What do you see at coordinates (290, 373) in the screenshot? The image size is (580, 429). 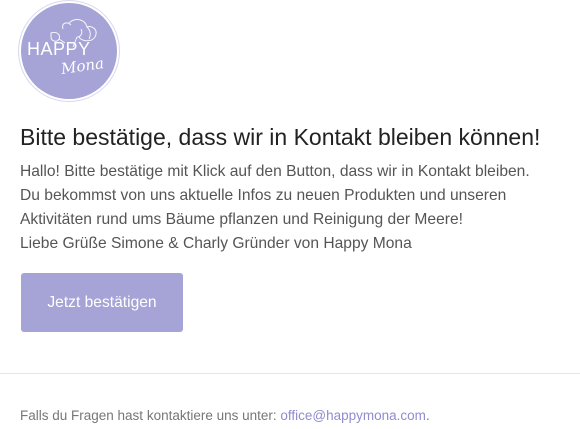 I see `footer-divider` at bounding box center [290, 373].